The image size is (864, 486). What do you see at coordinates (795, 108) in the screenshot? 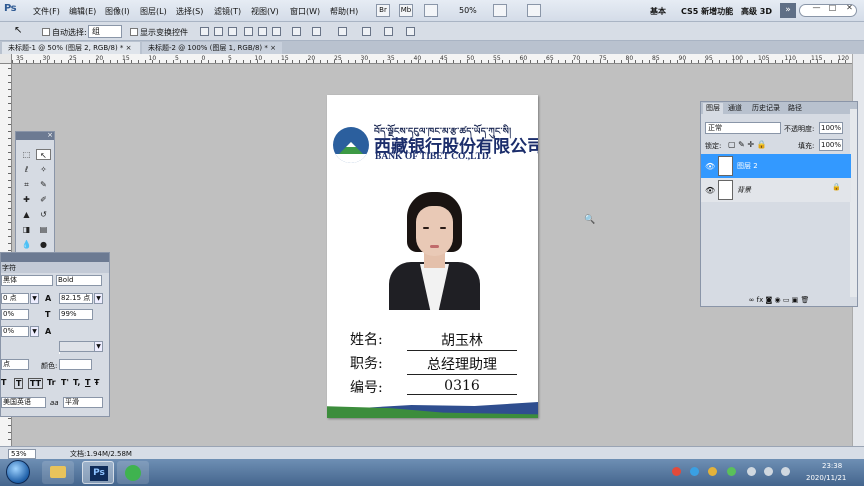
I see `tab-paths: 路径` at bounding box center [795, 108].